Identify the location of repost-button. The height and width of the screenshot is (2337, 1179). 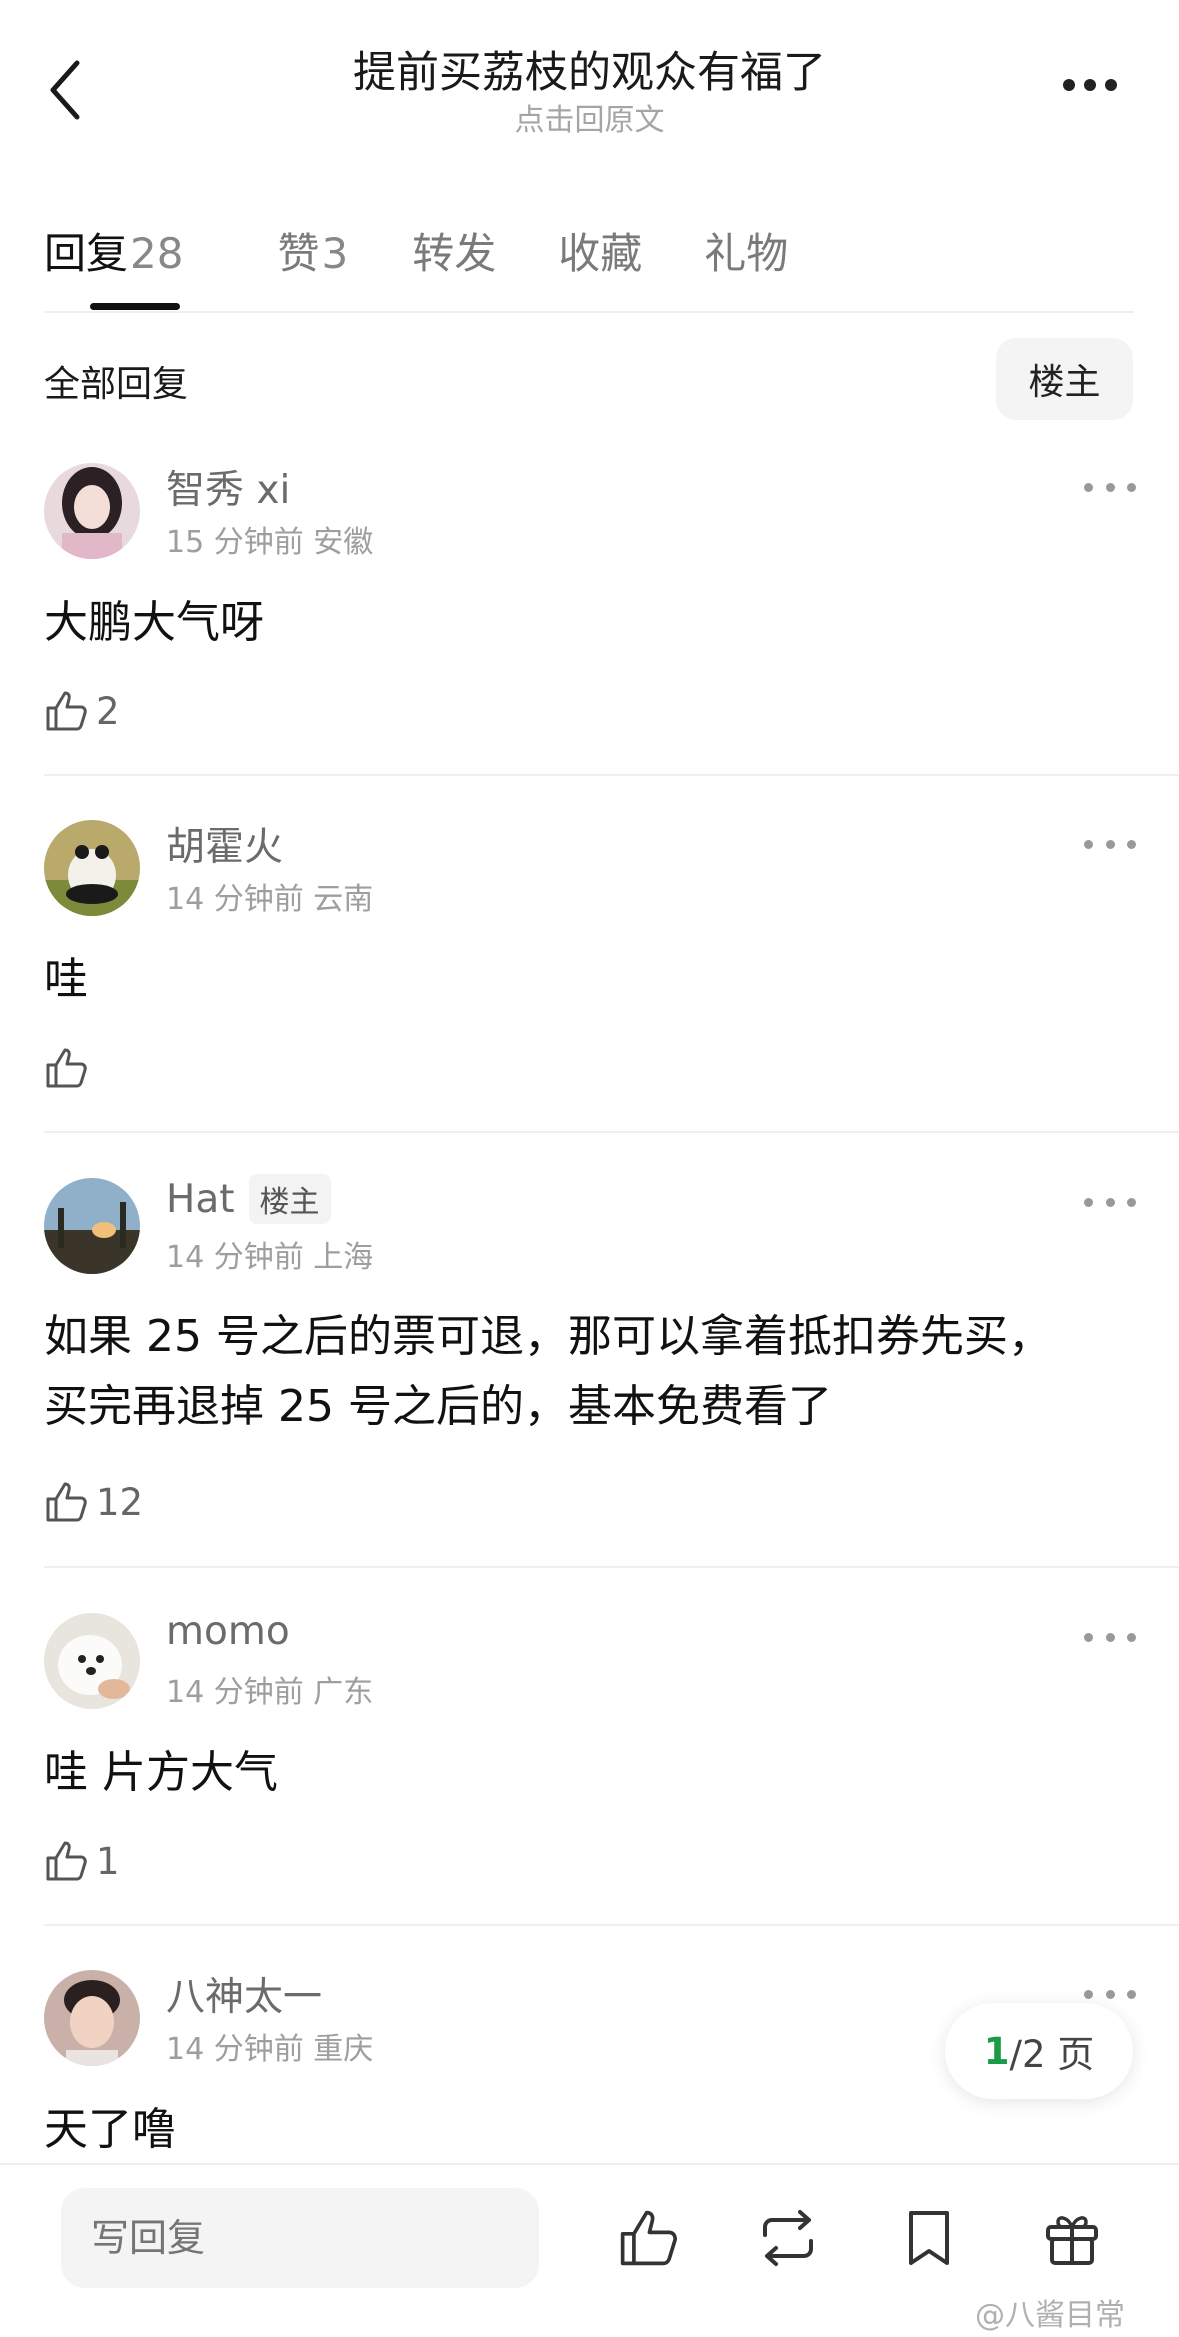
(788, 2238).